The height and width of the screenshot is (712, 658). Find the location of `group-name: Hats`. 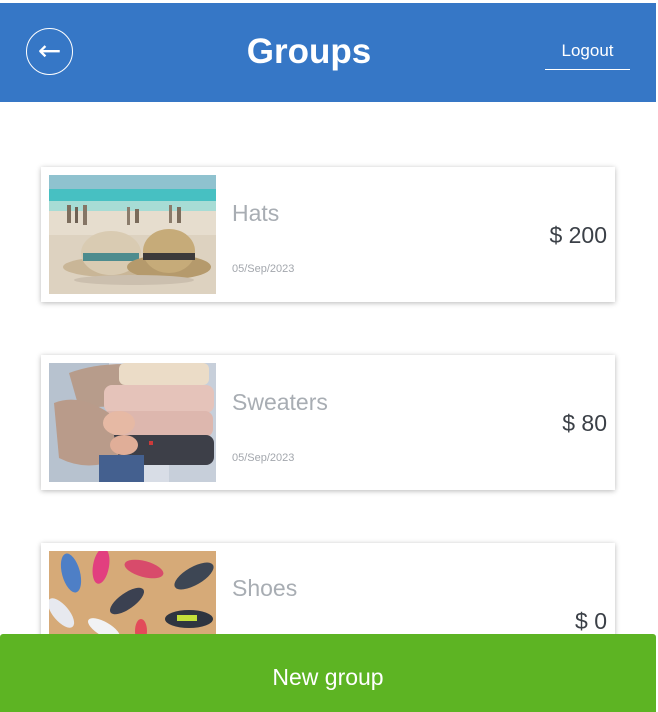

group-name: Hats is located at coordinates (256, 213).